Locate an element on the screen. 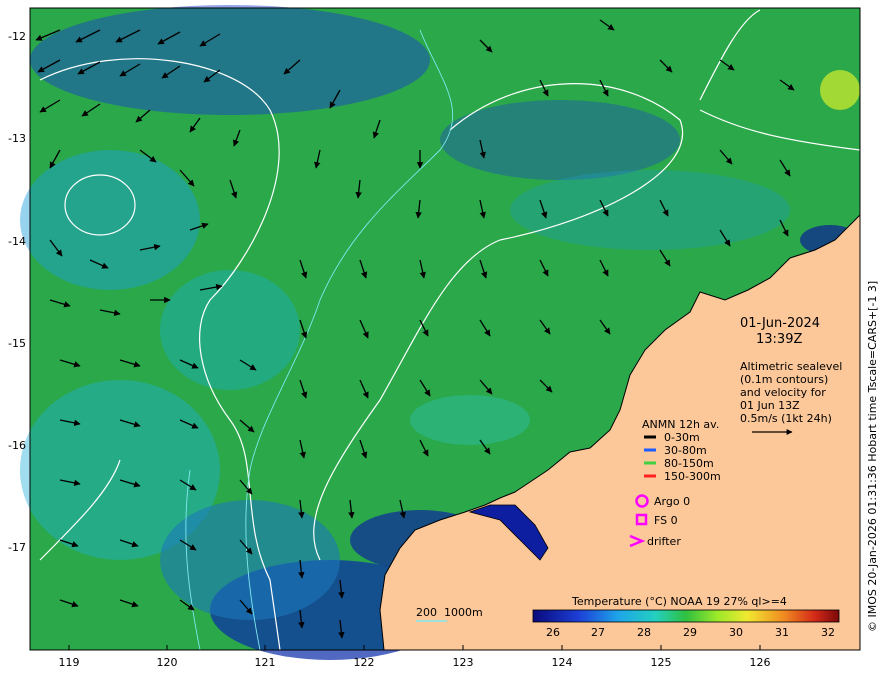  lat-tick: -15 is located at coordinates (17, 343).